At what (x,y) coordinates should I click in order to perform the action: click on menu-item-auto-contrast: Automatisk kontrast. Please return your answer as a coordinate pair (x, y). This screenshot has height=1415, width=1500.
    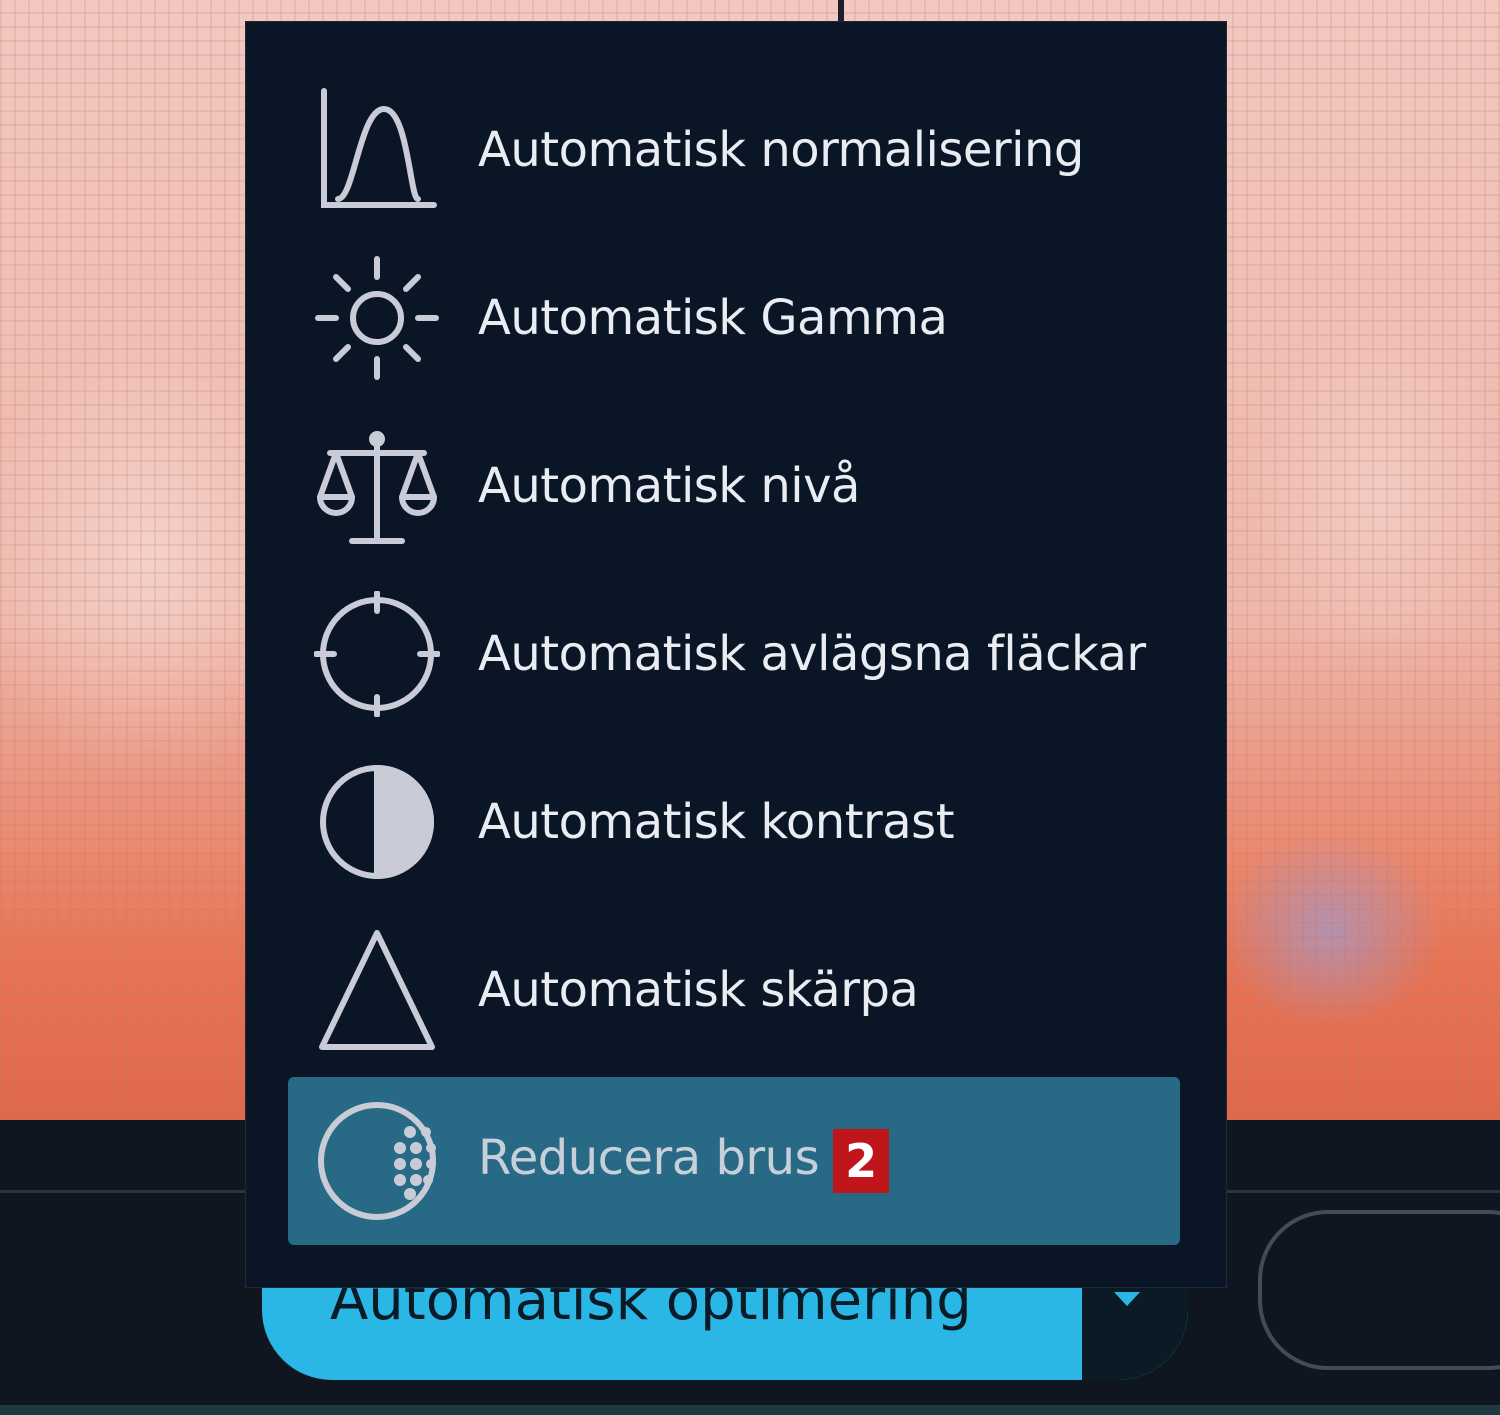
    Looking at the image, I should click on (734, 822).